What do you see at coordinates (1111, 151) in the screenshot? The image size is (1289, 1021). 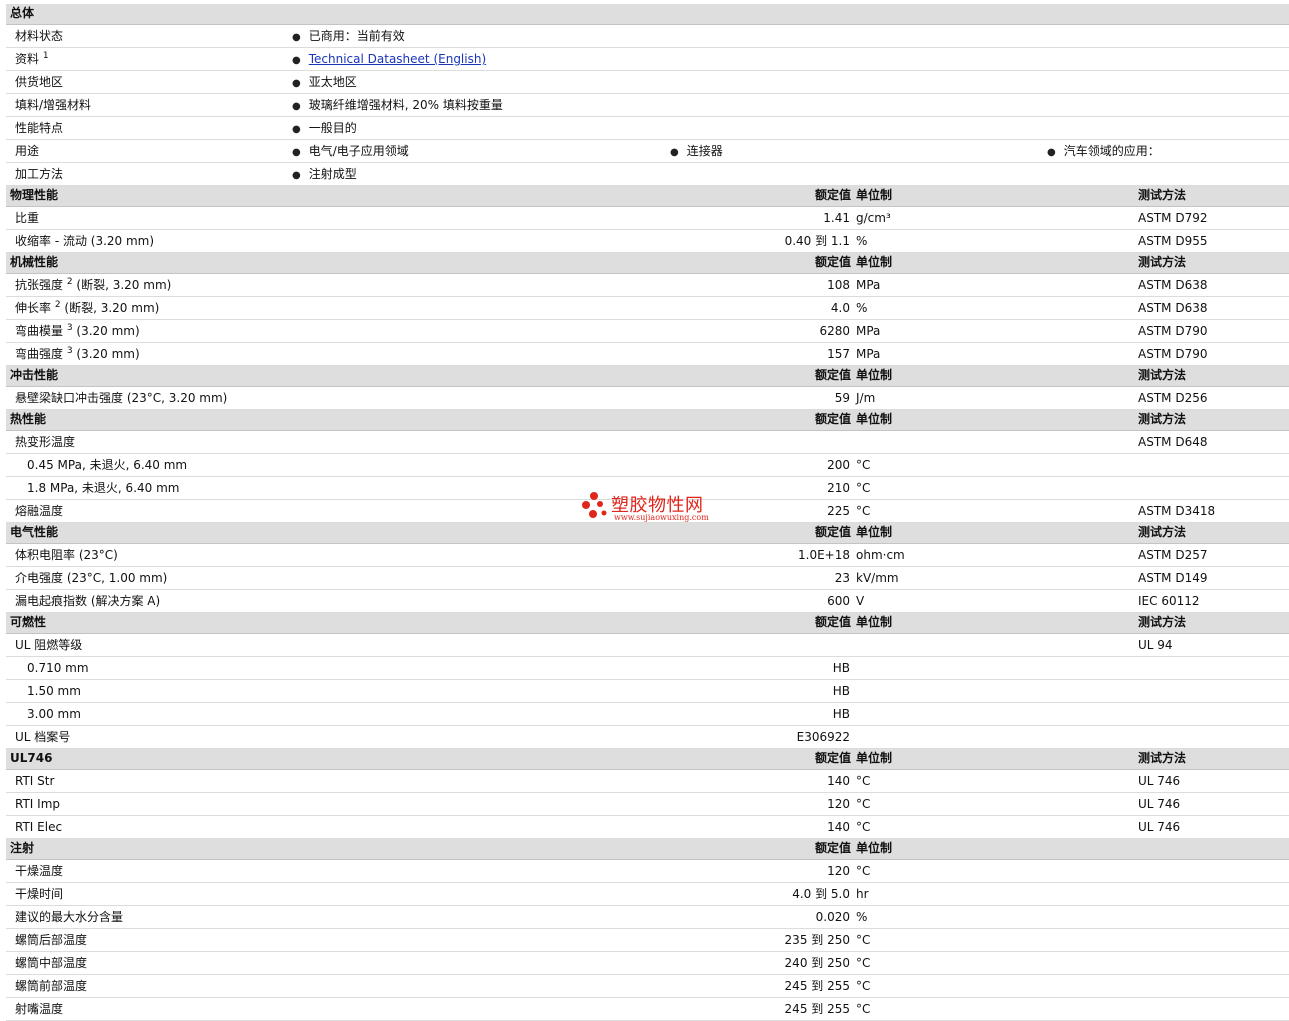 I see `bullet-text: 汽车领域的应用：` at bounding box center [1111, 151].